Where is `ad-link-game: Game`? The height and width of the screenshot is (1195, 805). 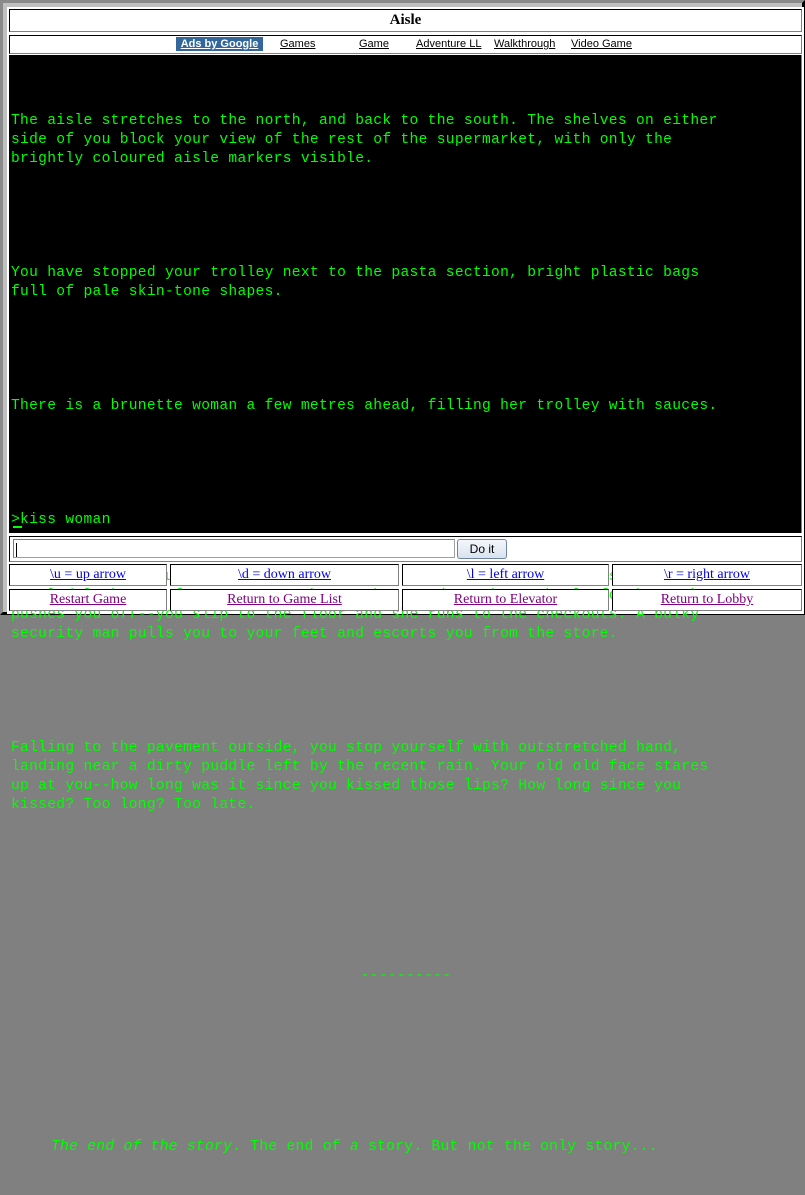 ad-link-game: Game is located at coordinates (374, 44).